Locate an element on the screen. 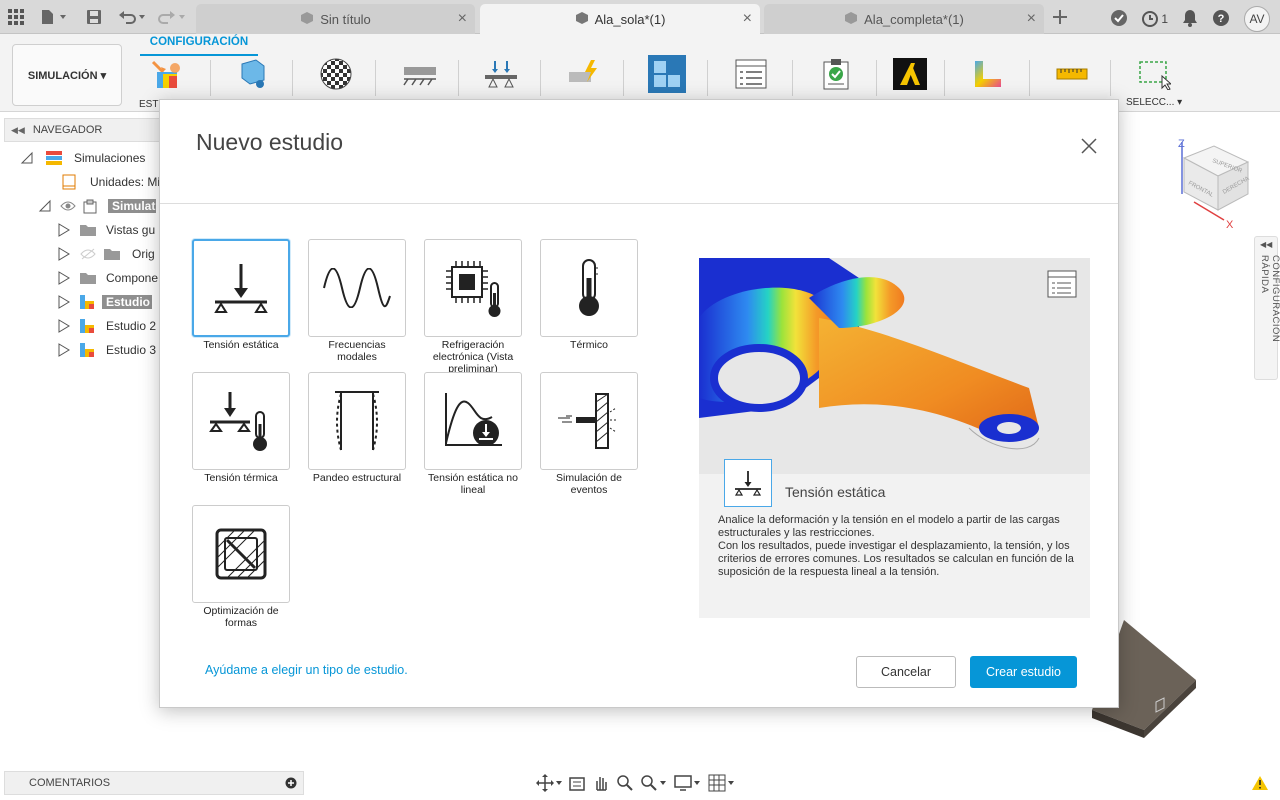 This screenshot has height=800, width=1280. job-status: 1 is located at coordinates (1155, 19).